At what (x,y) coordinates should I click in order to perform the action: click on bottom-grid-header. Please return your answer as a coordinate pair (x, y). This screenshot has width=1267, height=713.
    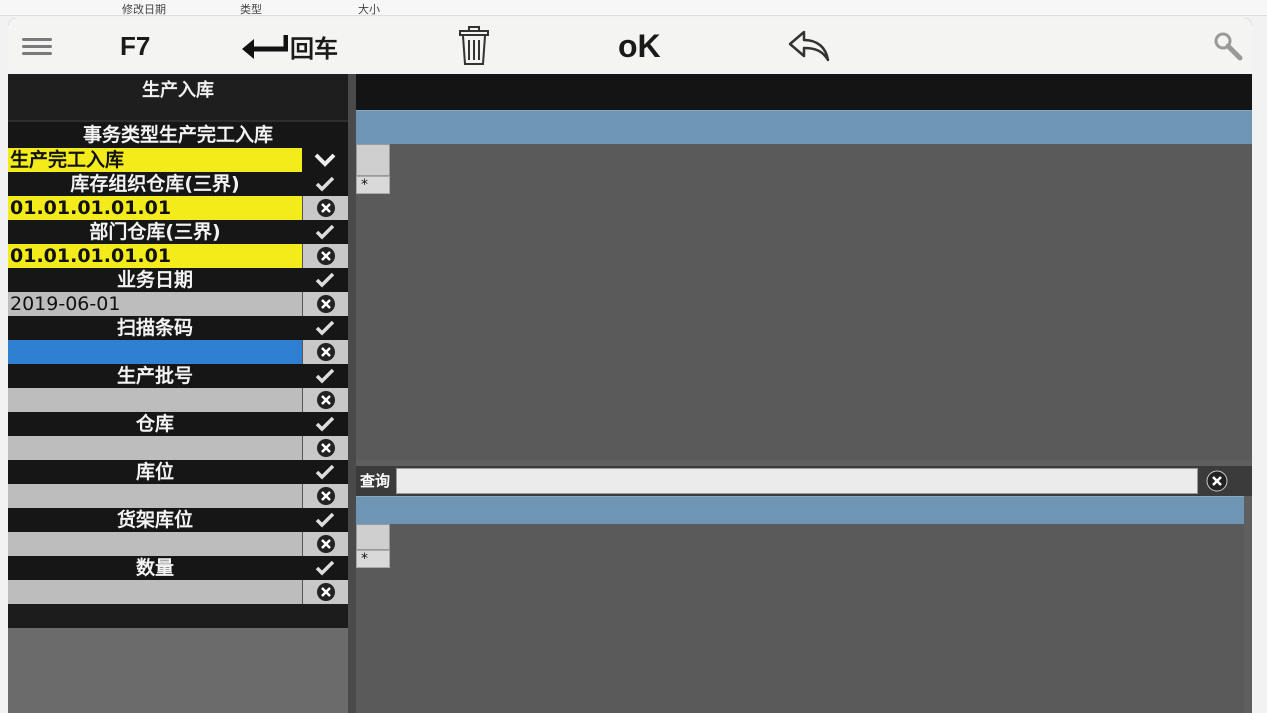
    Looking at the image, I should click on (800, 510).